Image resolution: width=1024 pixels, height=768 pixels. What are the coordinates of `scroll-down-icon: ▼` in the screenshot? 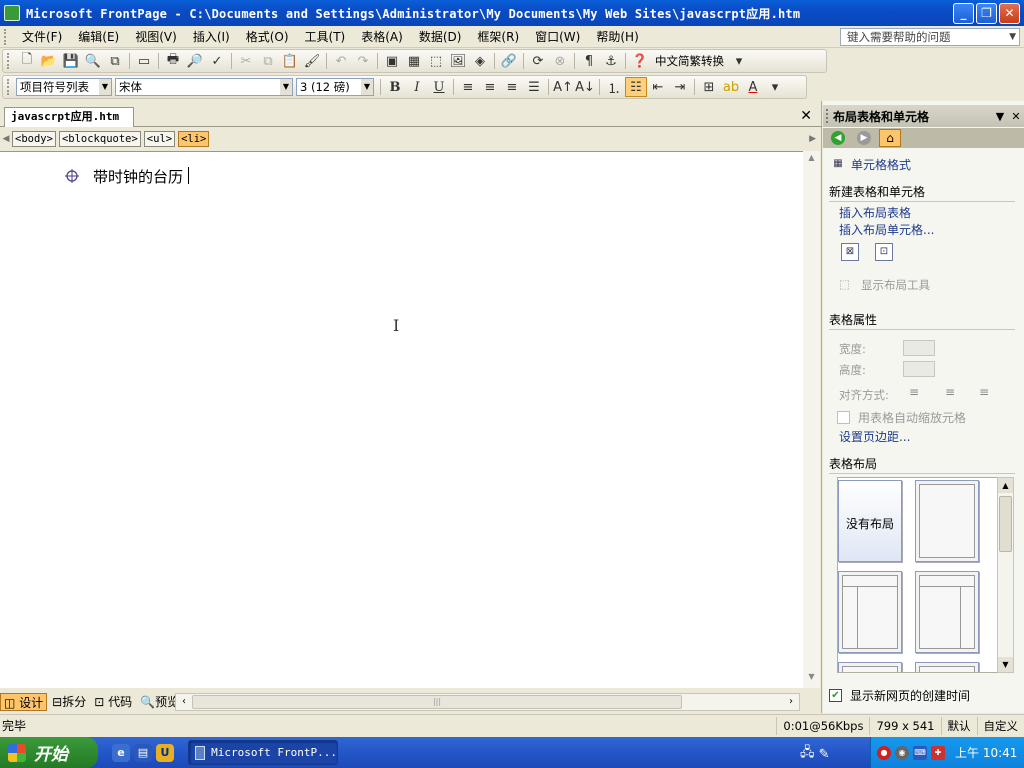 It's located at (811, 679).